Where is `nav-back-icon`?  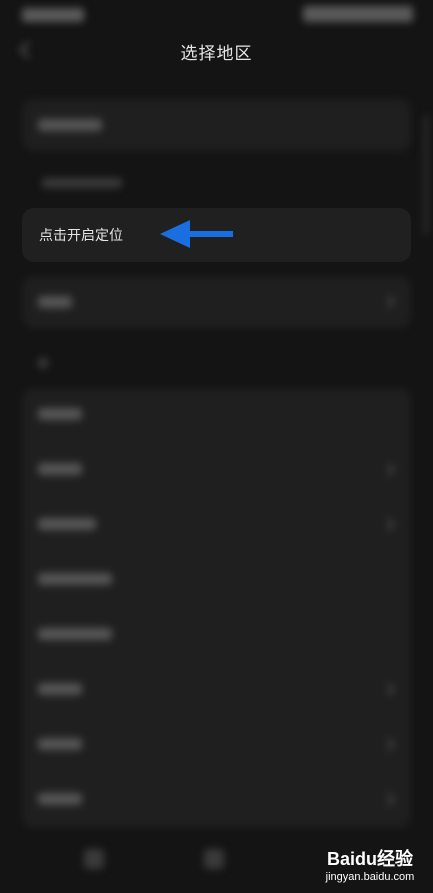
nav-back-icon is located at coordinates (94, 859).